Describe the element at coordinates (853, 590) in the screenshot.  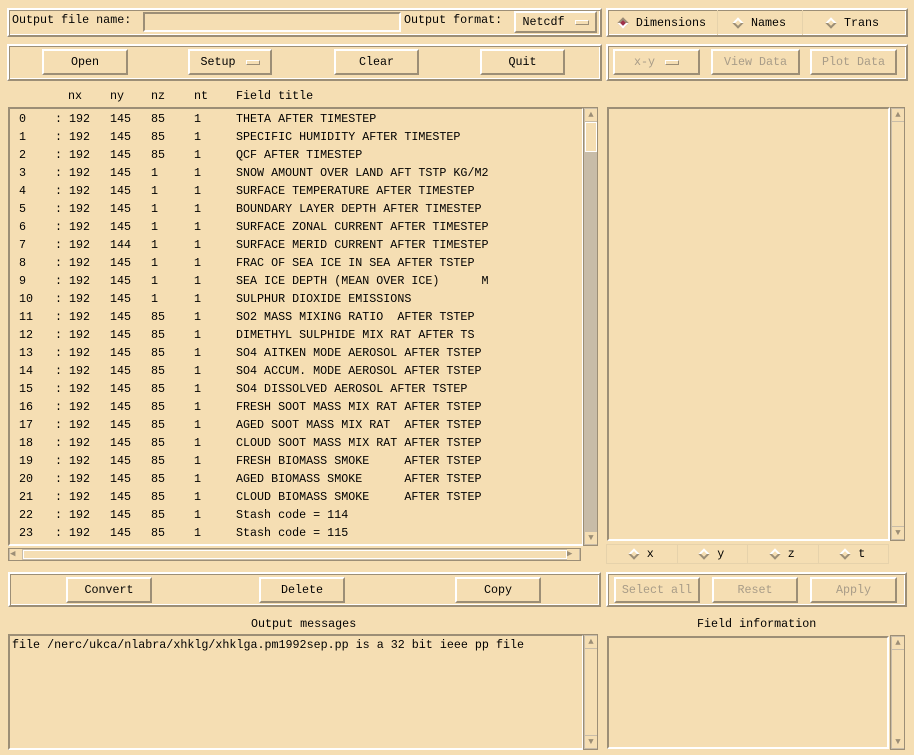
I see `apply-button: Apply` at that location.